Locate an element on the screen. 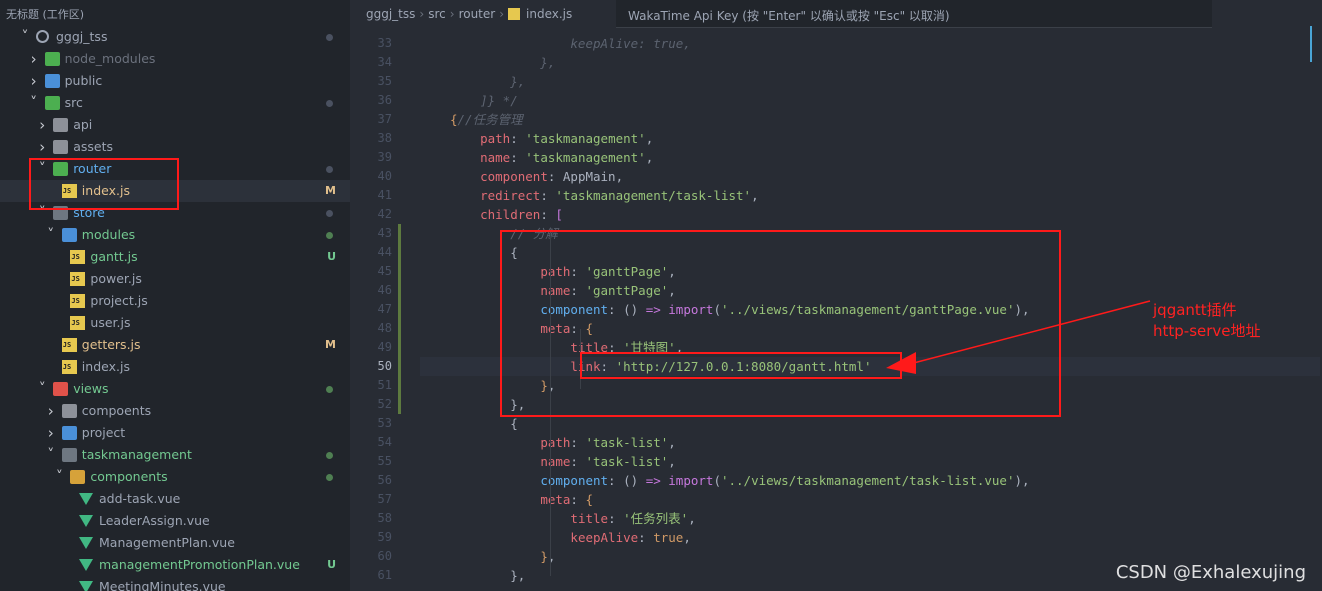  tree-item-label: views is located at coordinates (91, 388).